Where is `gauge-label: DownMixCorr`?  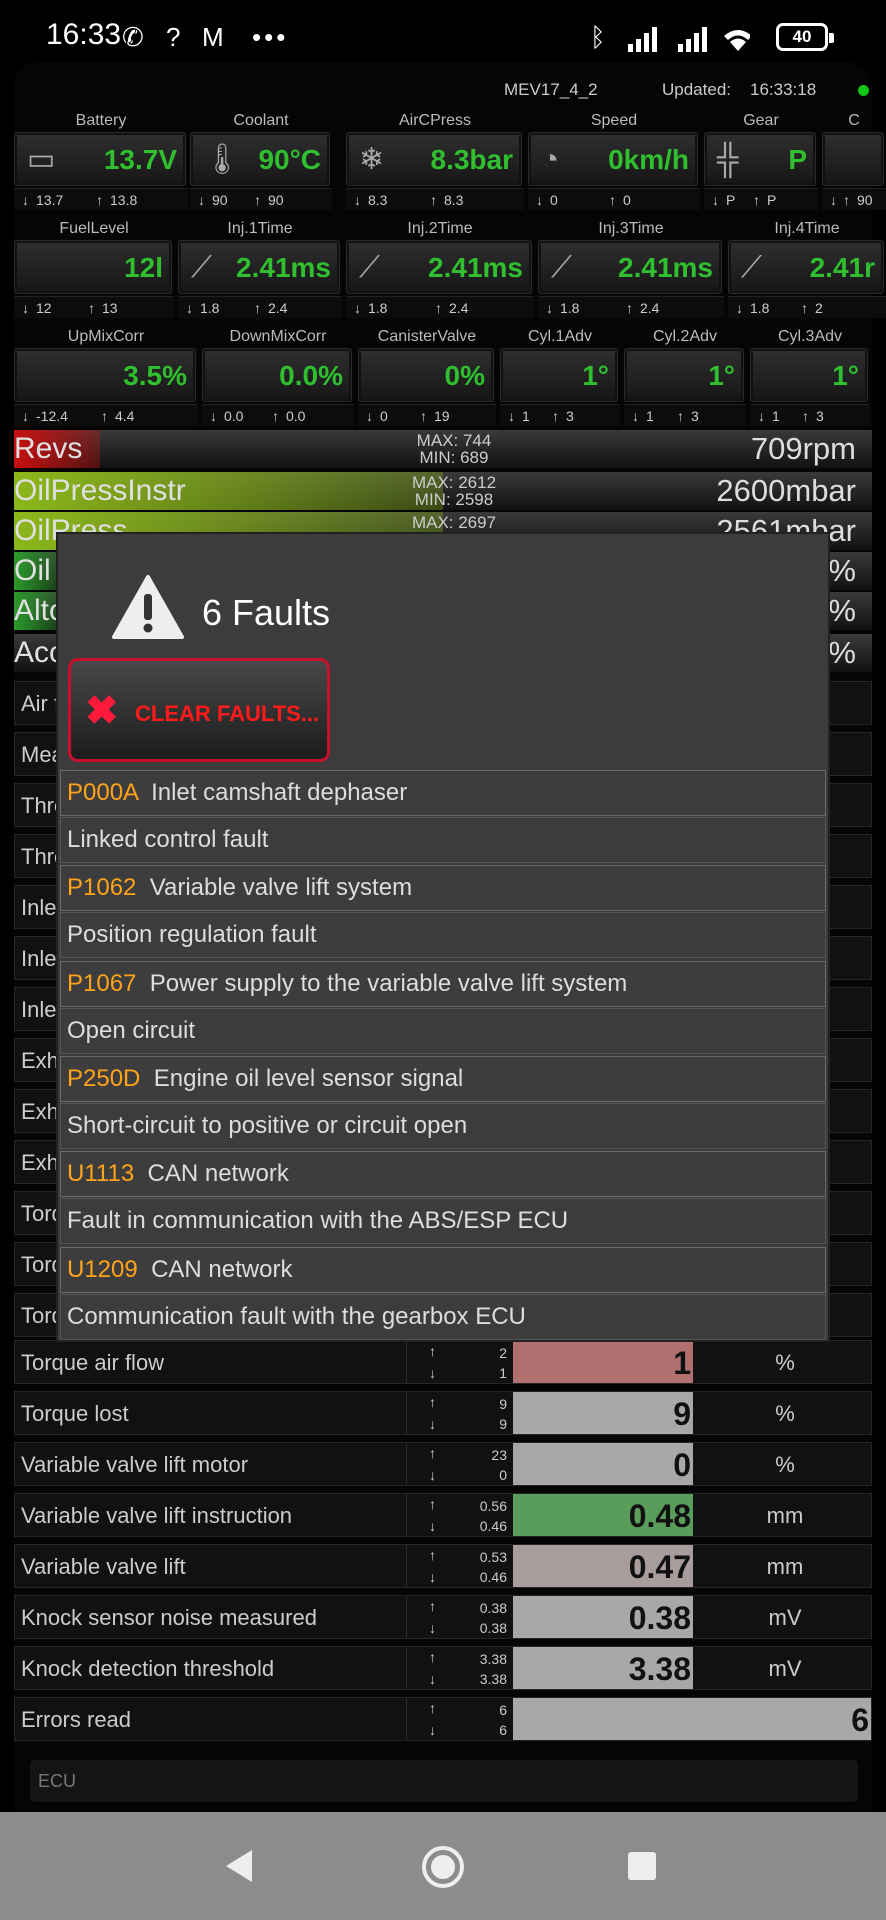 gauge-label: DownMixCorr is located at coordinates (278, 336).